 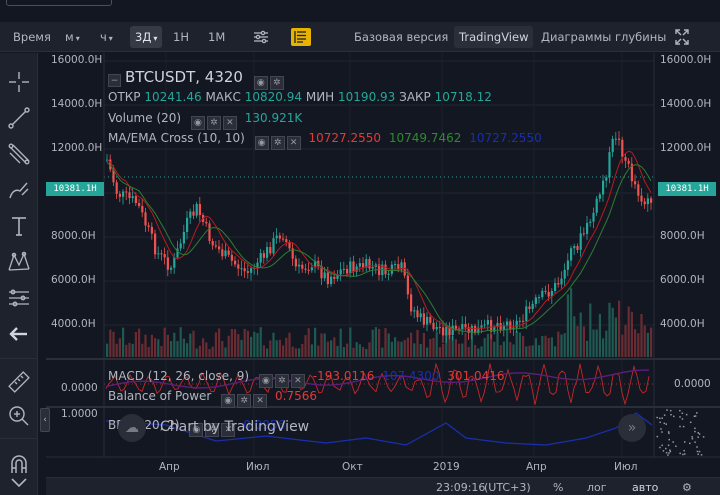 I want to click on interval-3d-button: 3Д ▾, so click(x=146, y=37).